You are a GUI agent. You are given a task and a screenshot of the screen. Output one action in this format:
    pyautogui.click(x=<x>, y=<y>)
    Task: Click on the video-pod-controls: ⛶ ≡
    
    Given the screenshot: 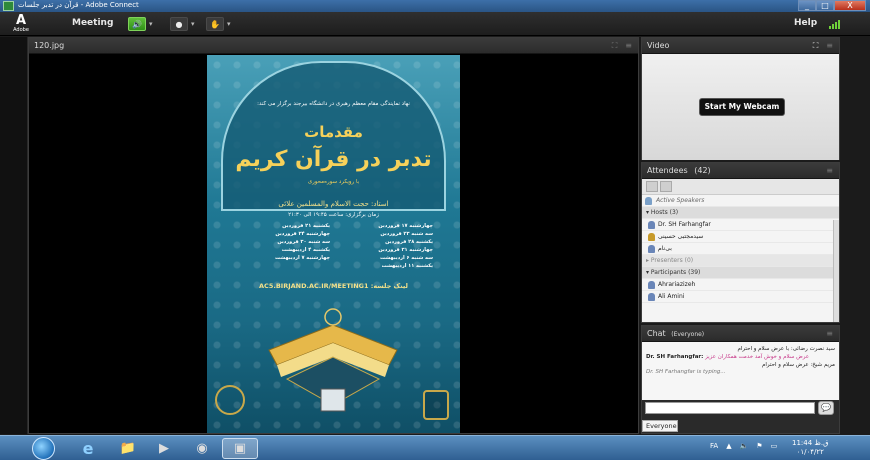 What is the action you would take?
    pyautogui.click(x=823, y=46)
    